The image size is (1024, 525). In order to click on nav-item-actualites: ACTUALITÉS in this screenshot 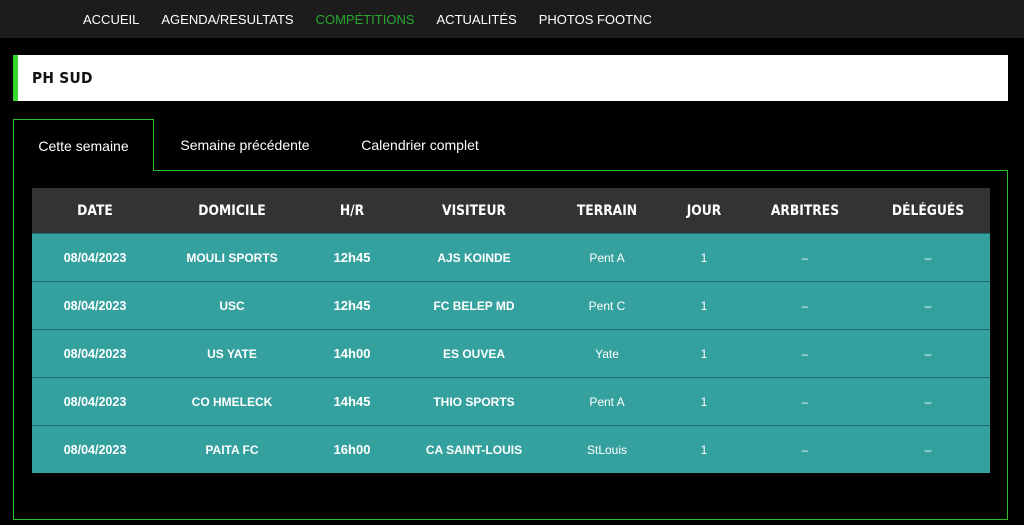, I will do `click(477, 19)`.